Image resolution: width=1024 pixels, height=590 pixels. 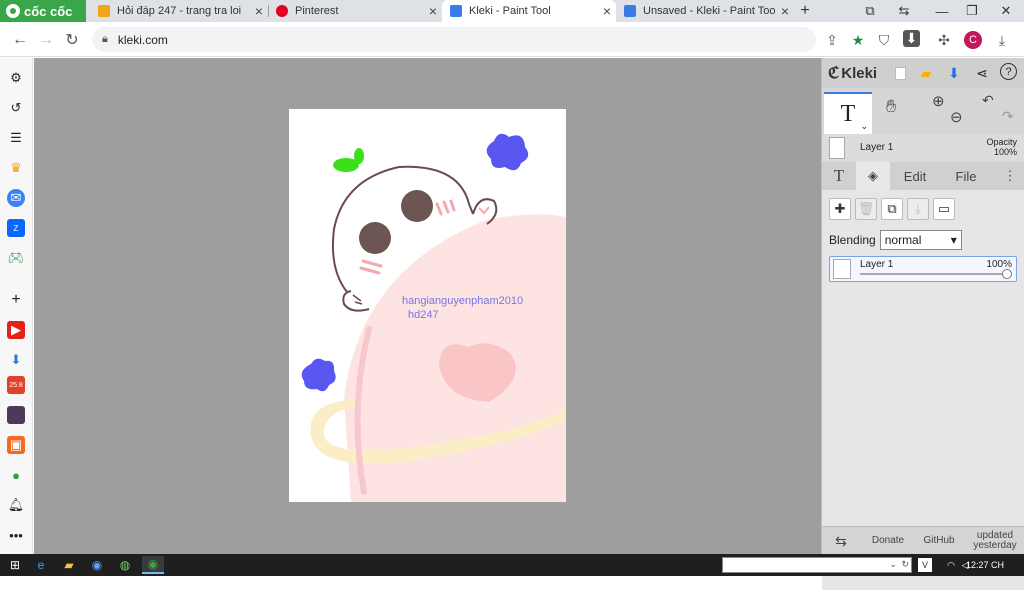 I want to click on profile-avatar: C, so click(x=973, y=40).